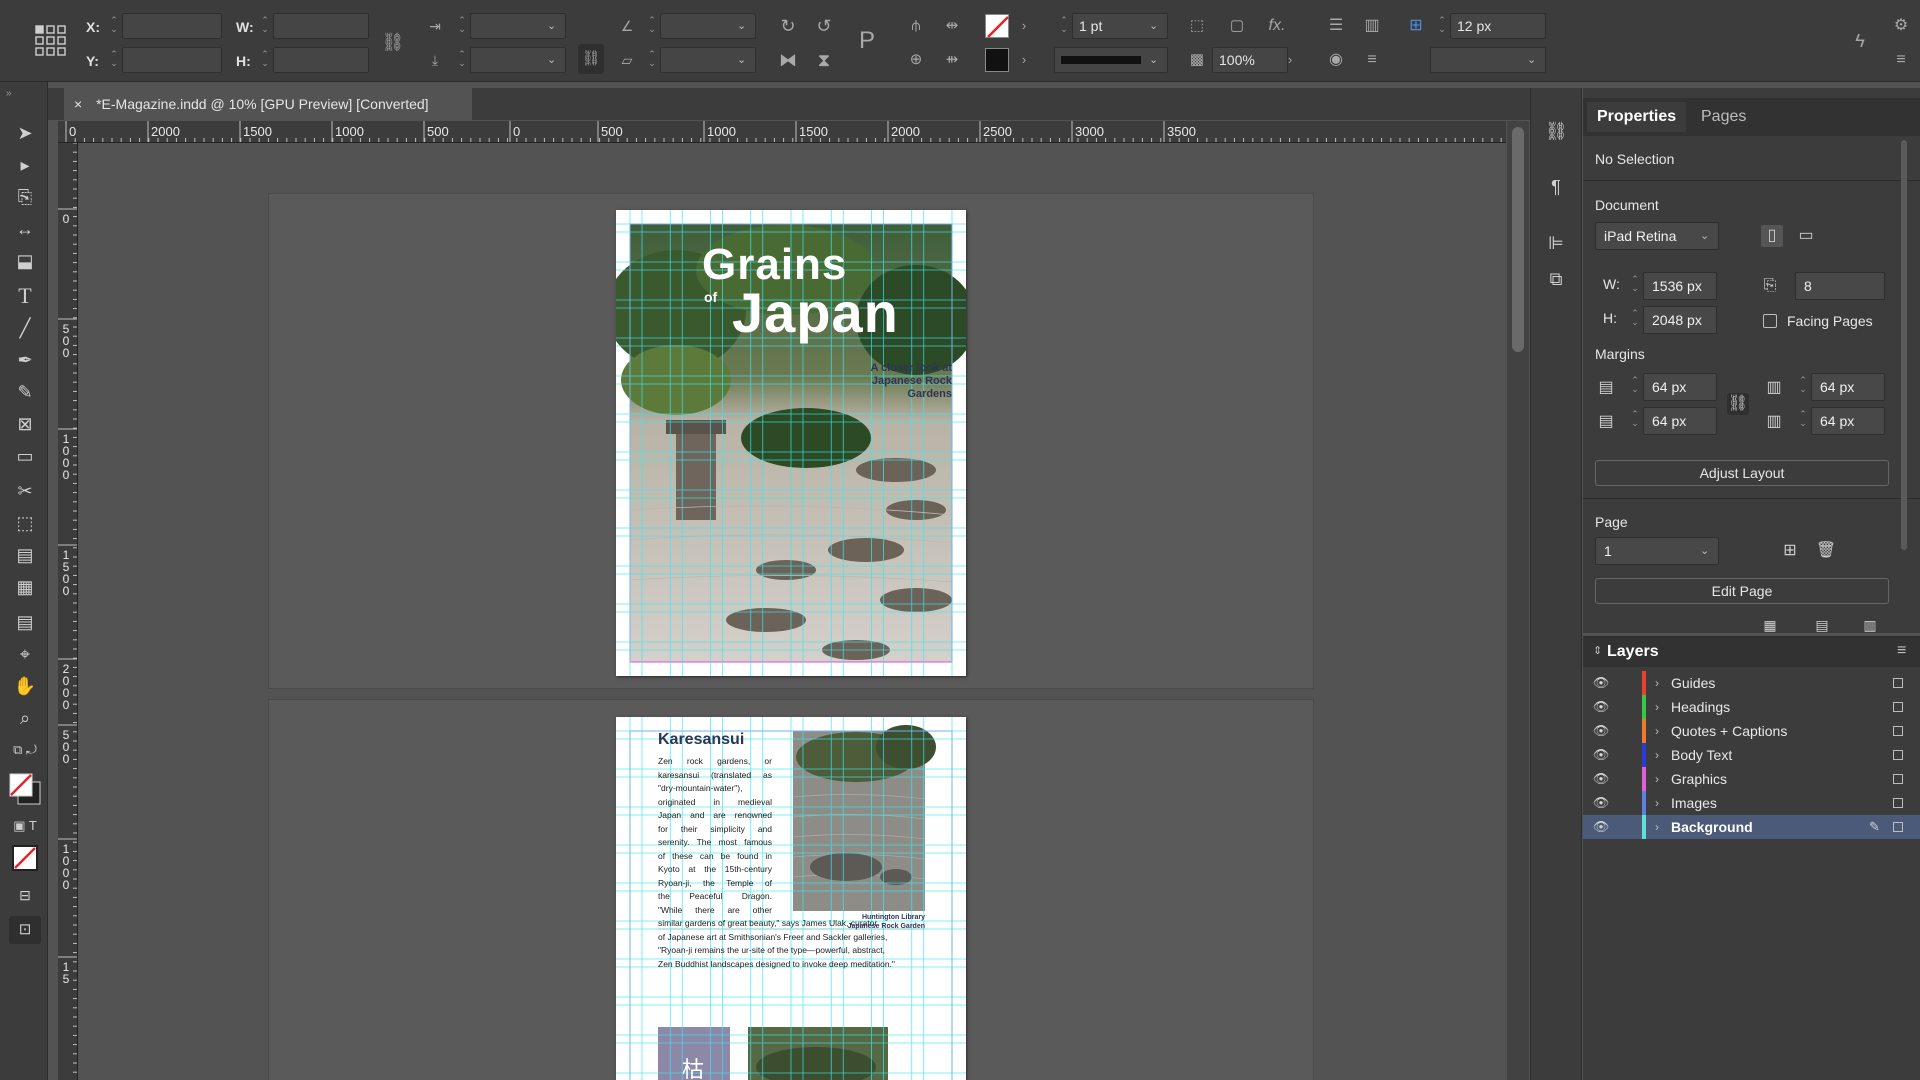 Image resolution: width=1920 pixels, height=1080 pixels. What do you see at coordinates (952, 26) in the screenshot?
I see `select-previous-icon: ⇹` at bounding box center [952, 26].